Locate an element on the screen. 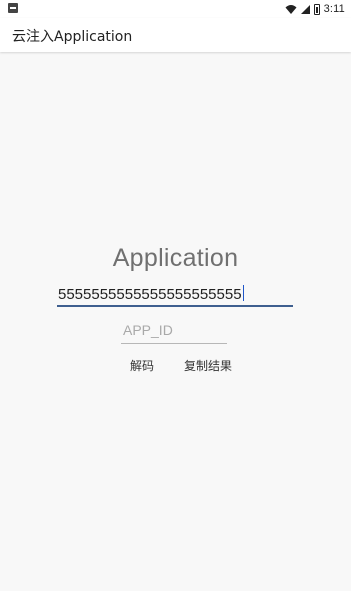  app-id-input: APP_ID is located at coordinates (174, 333).